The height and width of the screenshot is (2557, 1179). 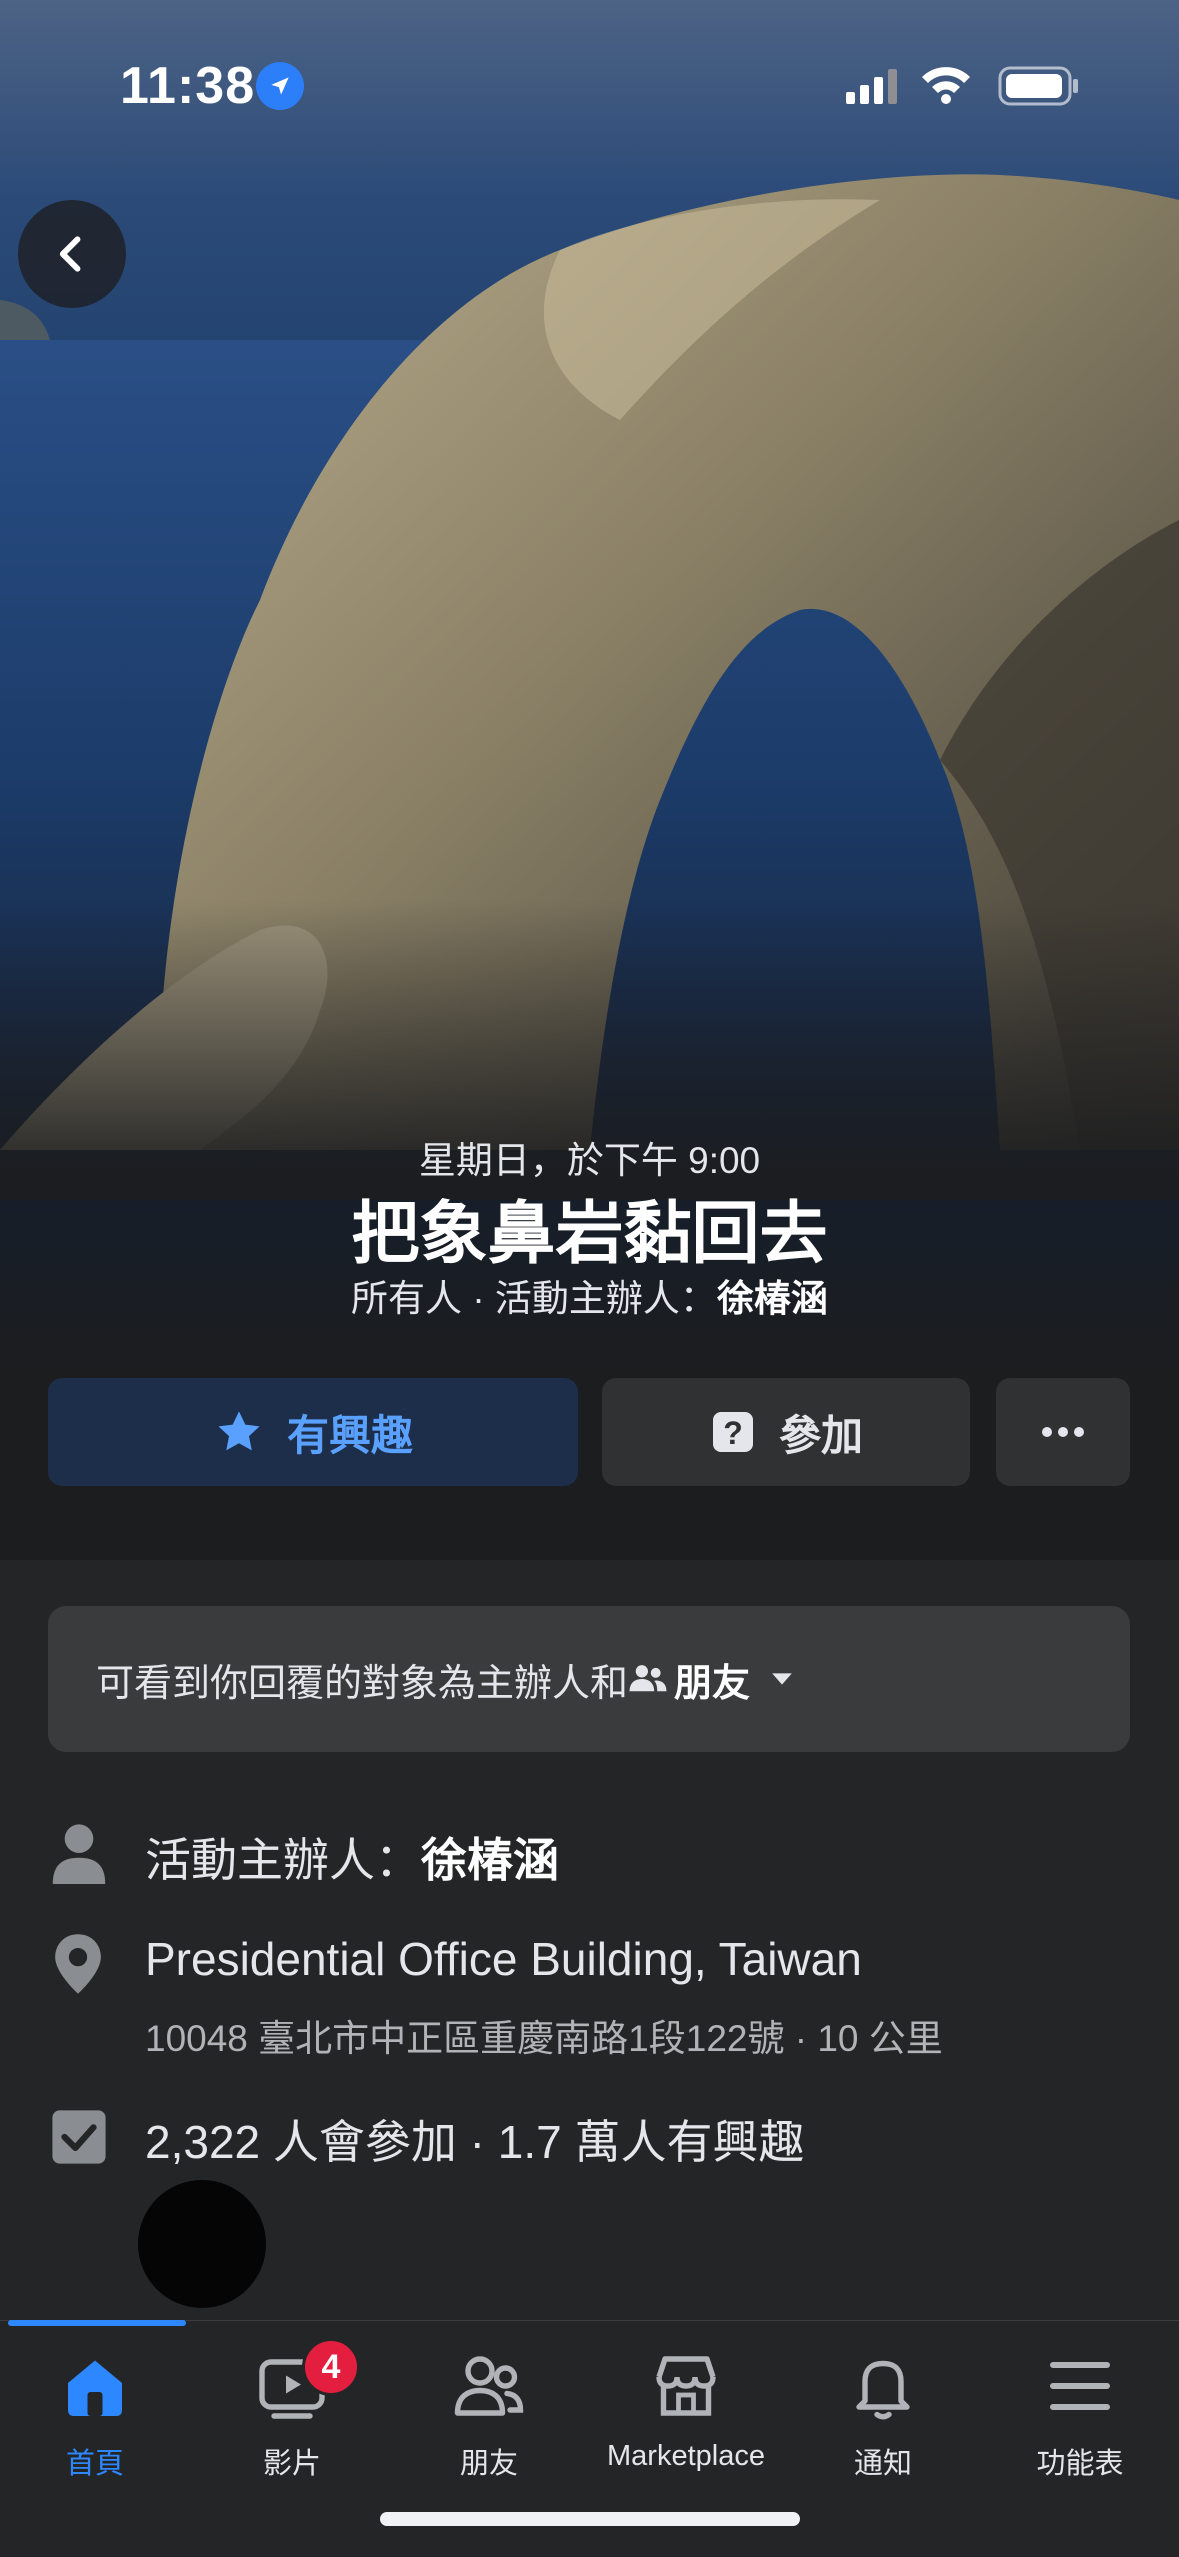 What do you see at coordinates (280, 86) in the screenshot?
I see `location-arrow-icon` at bounding box center [280, 86].